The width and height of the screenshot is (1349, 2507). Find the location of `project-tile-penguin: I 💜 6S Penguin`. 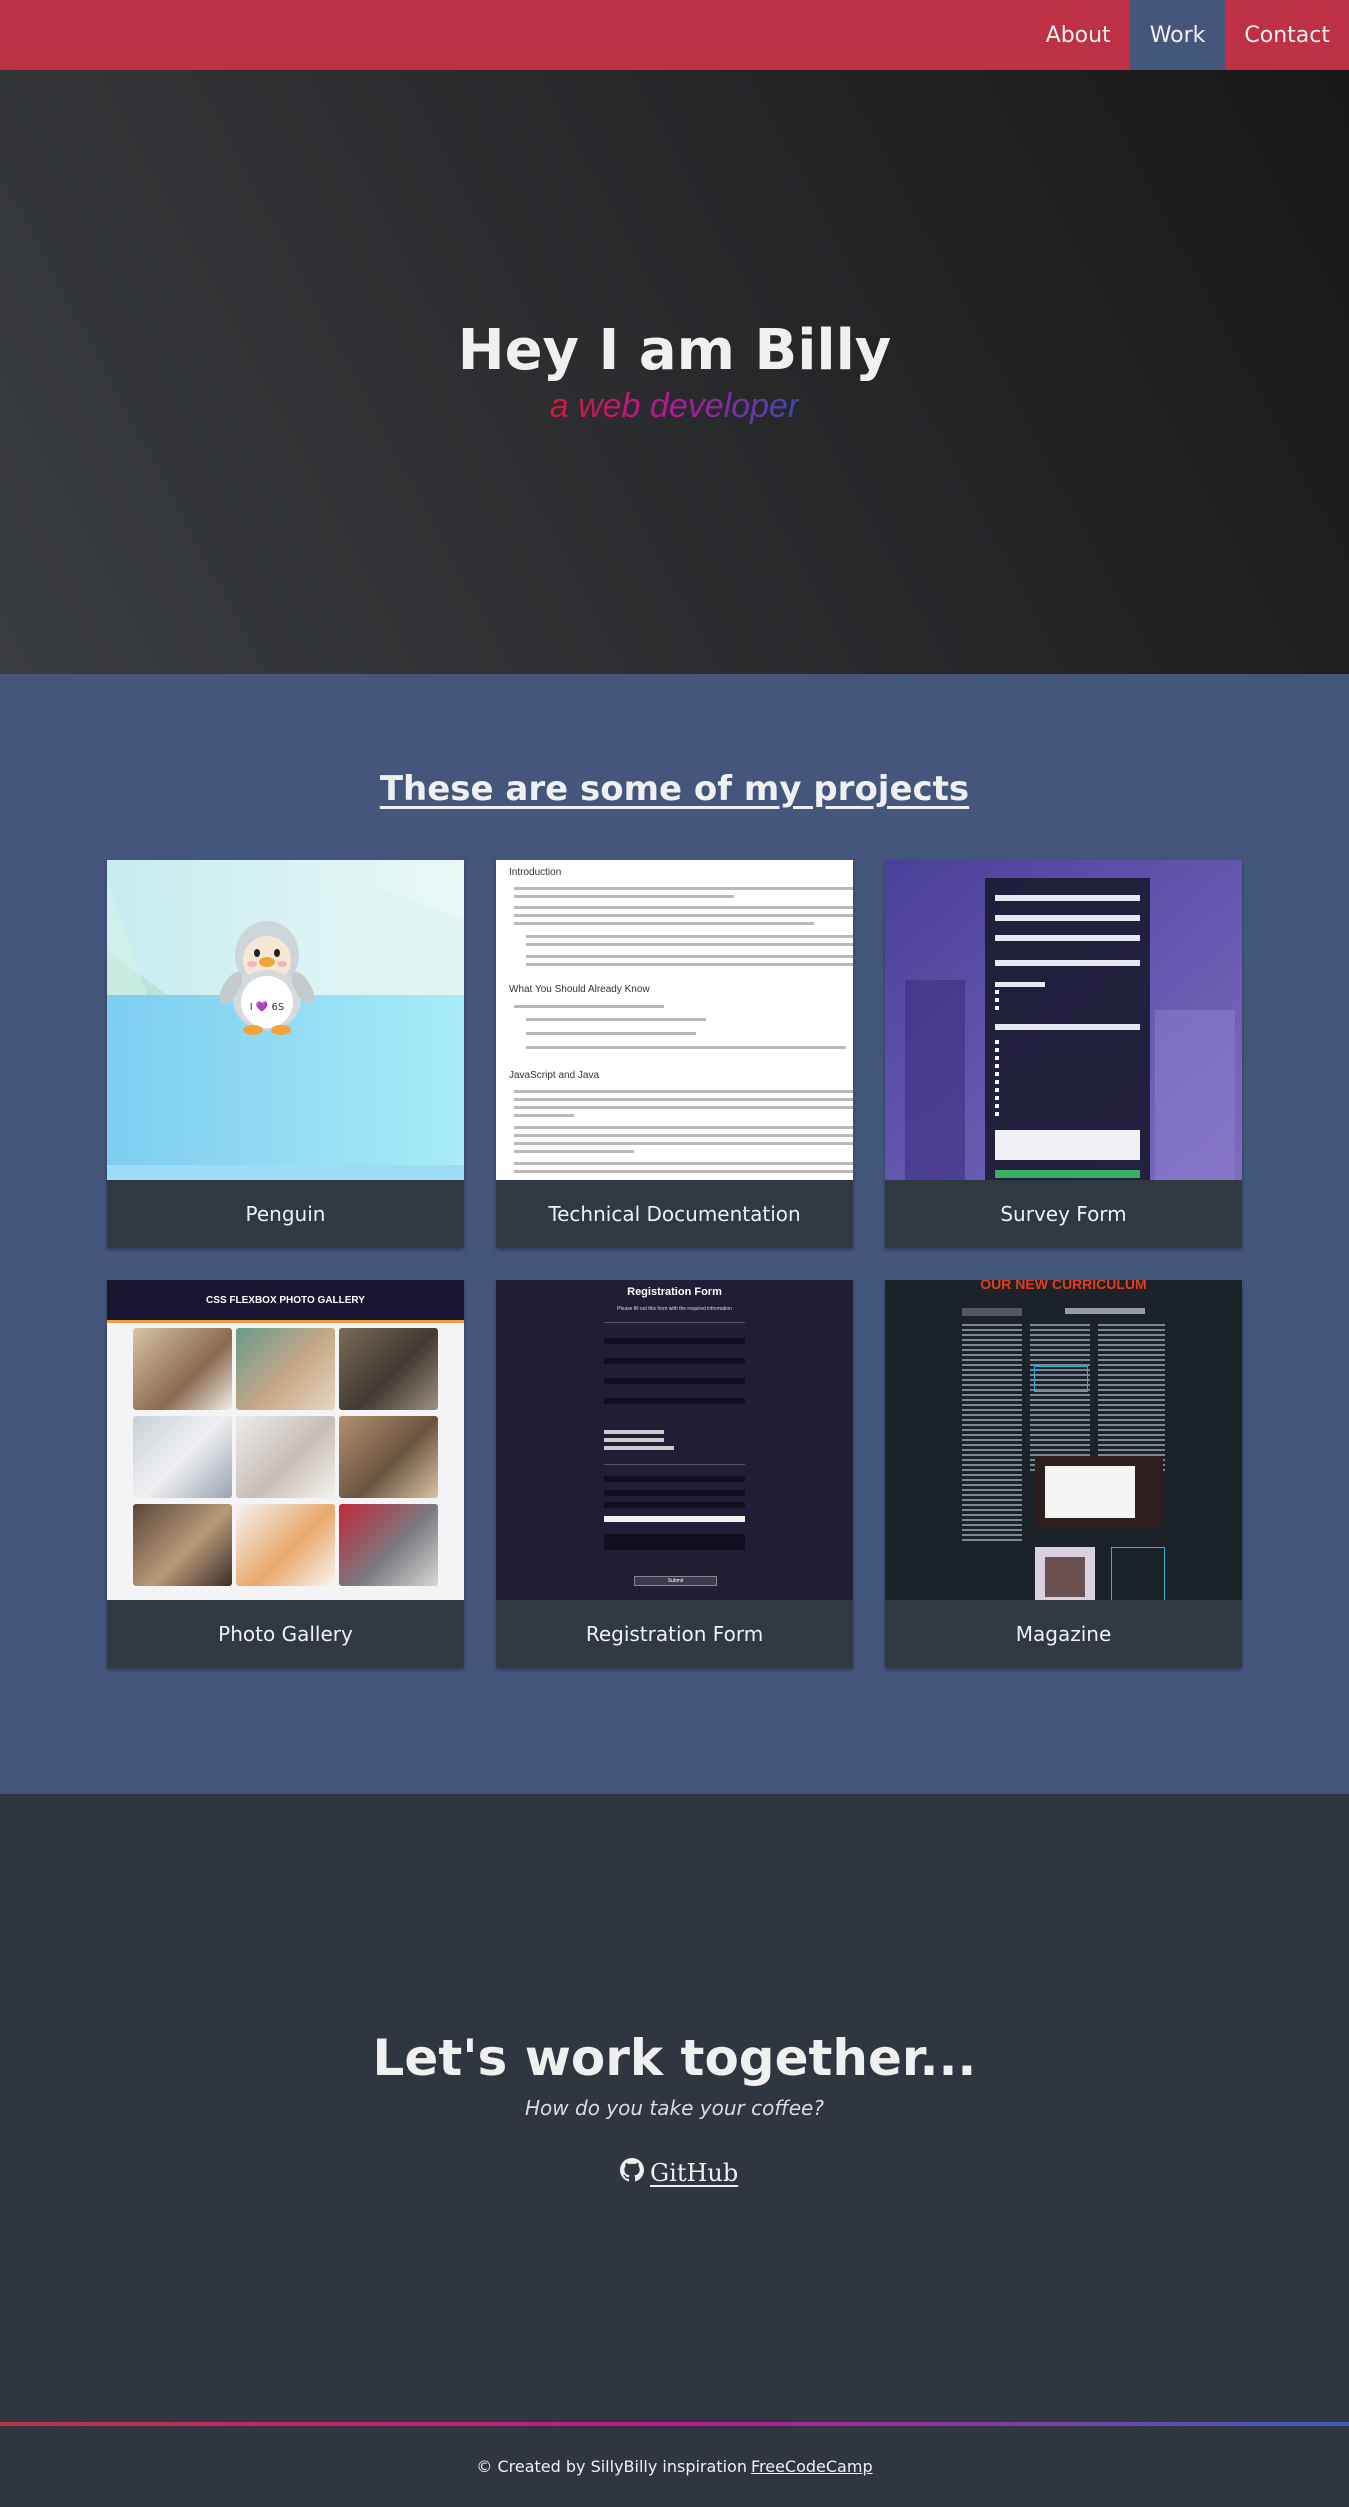

project-tile-penguin: I 💜 6S Penguin is located at coordinates (285, 1054).